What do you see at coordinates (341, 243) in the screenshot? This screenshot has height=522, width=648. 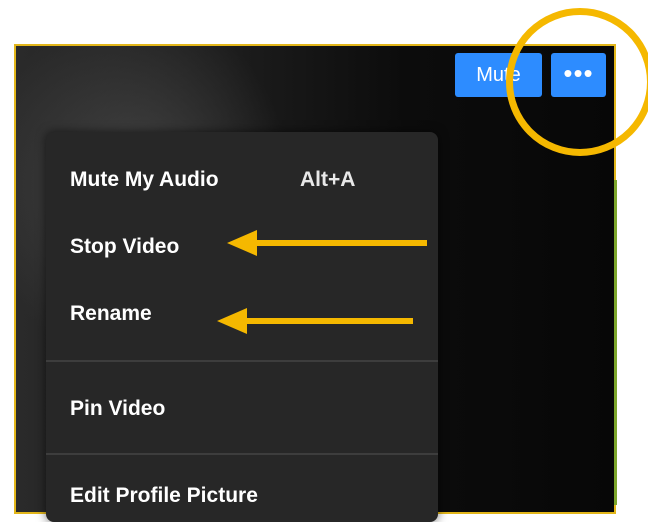 I see `arrow-annotation-stop-video` at bounding box center [341, 243].